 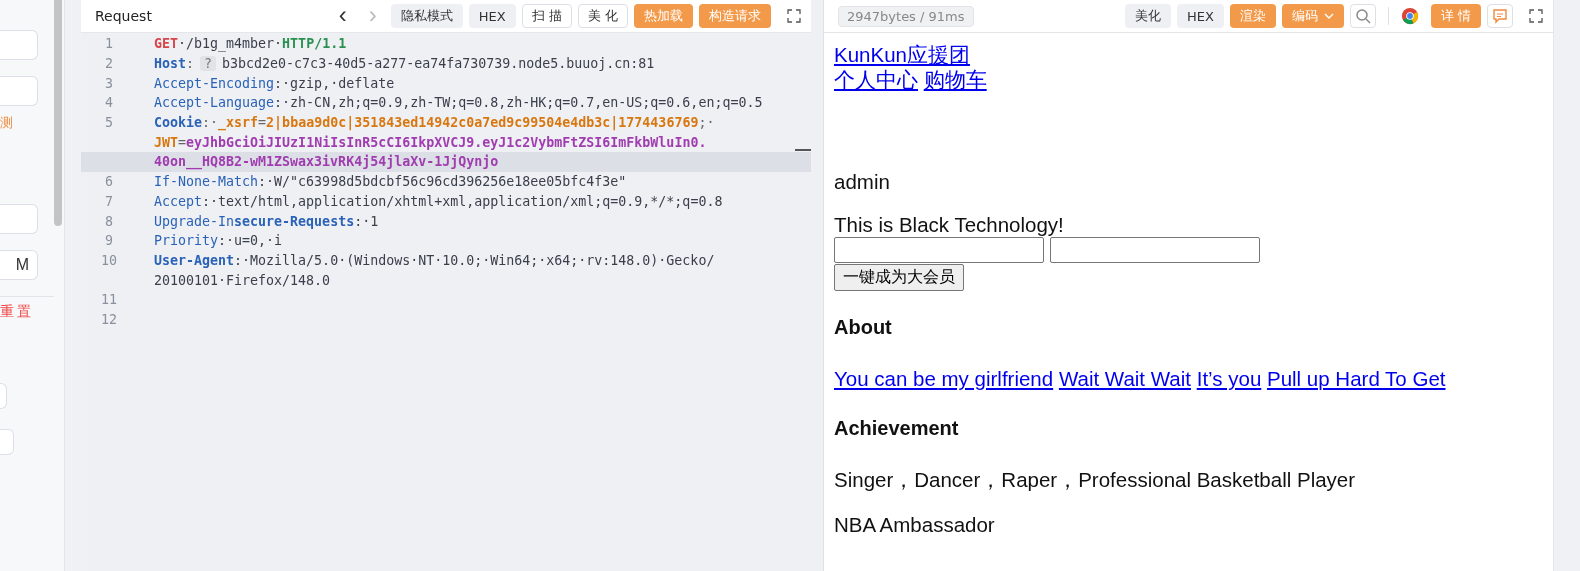 I want to click on code-line: JWT=eyJhbGciOiJIUzI1NiIsInR5cCI6IkpXVCJ9.eyJ1c2VybmFtZSI6ImFkbWluIn0., so click(x=430, y=142).